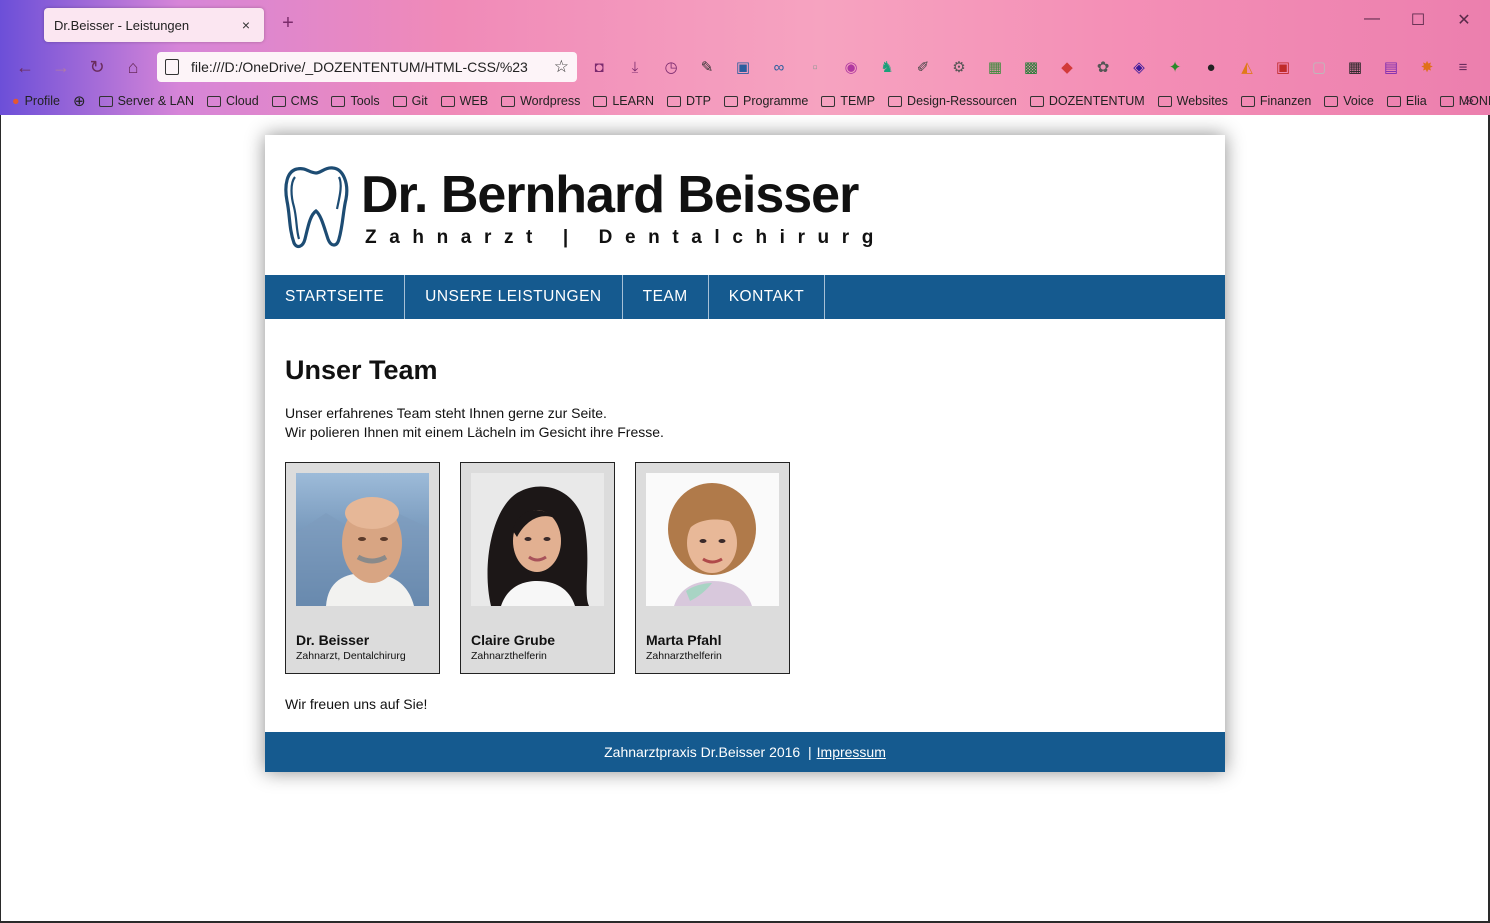  I want to click on nav-unsere-leistungen: UNSERE LEISTUNGEN, so click(514, 297).